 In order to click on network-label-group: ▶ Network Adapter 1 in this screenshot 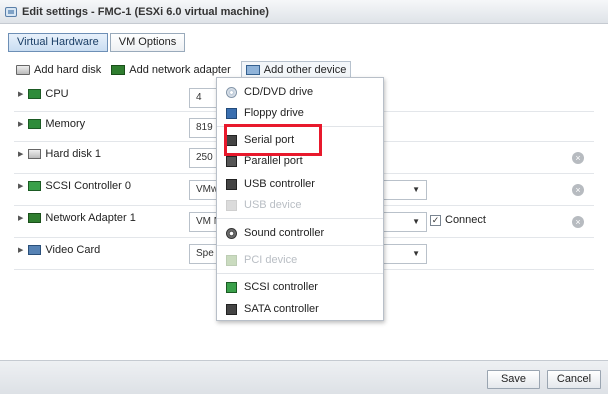, I will do `click(77, 218)`.